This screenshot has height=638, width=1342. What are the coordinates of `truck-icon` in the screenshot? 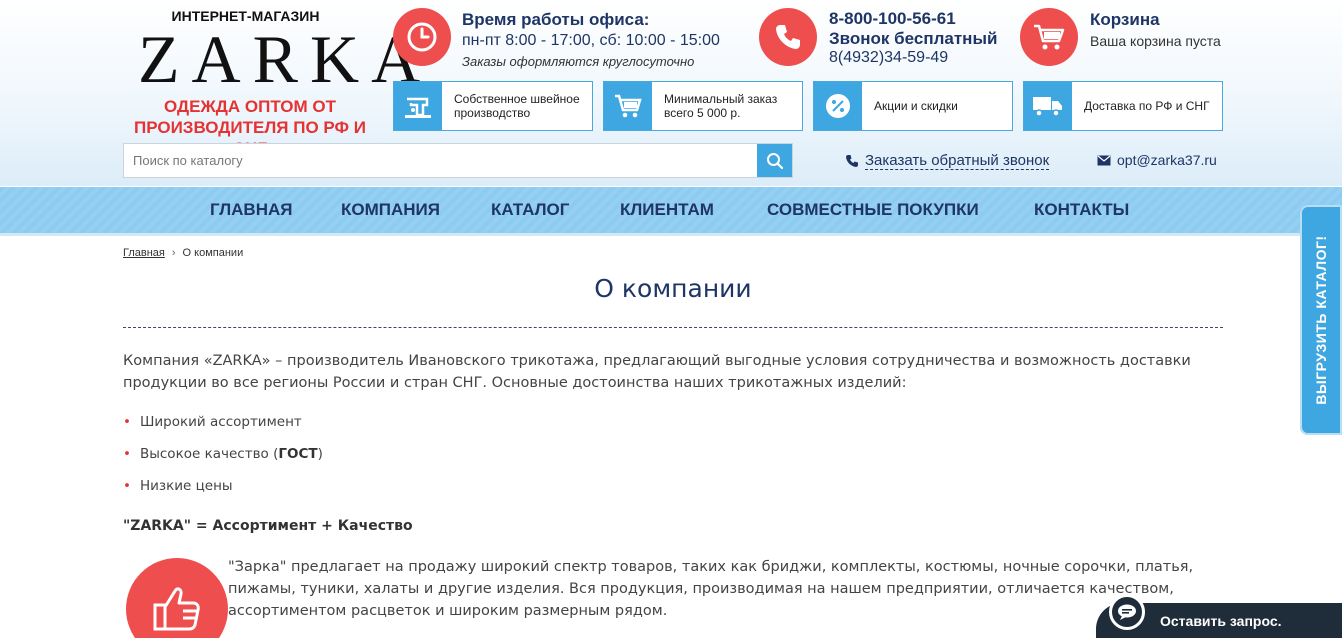 It's located at (1048, 106).